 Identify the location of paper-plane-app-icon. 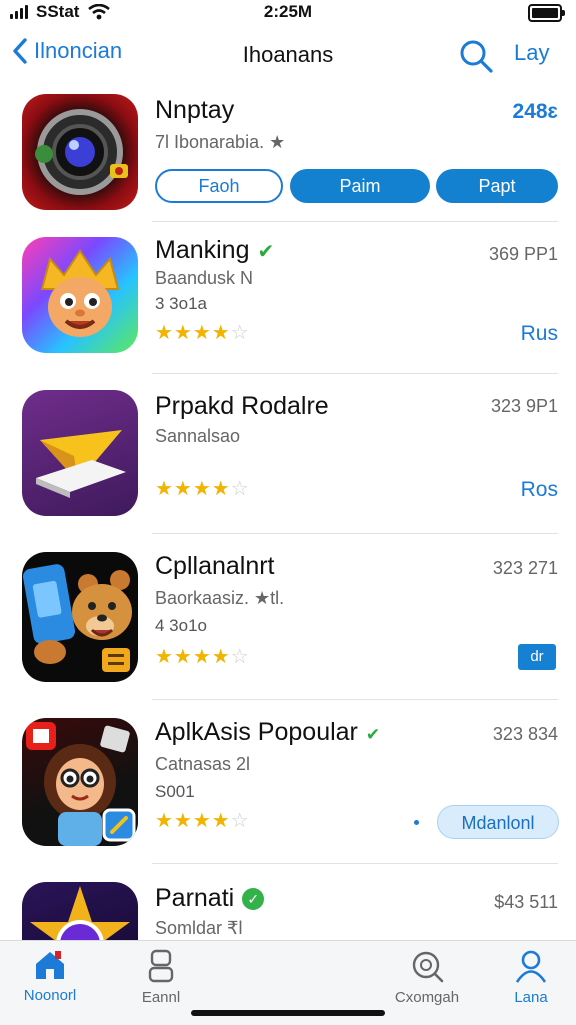
(80, 453).